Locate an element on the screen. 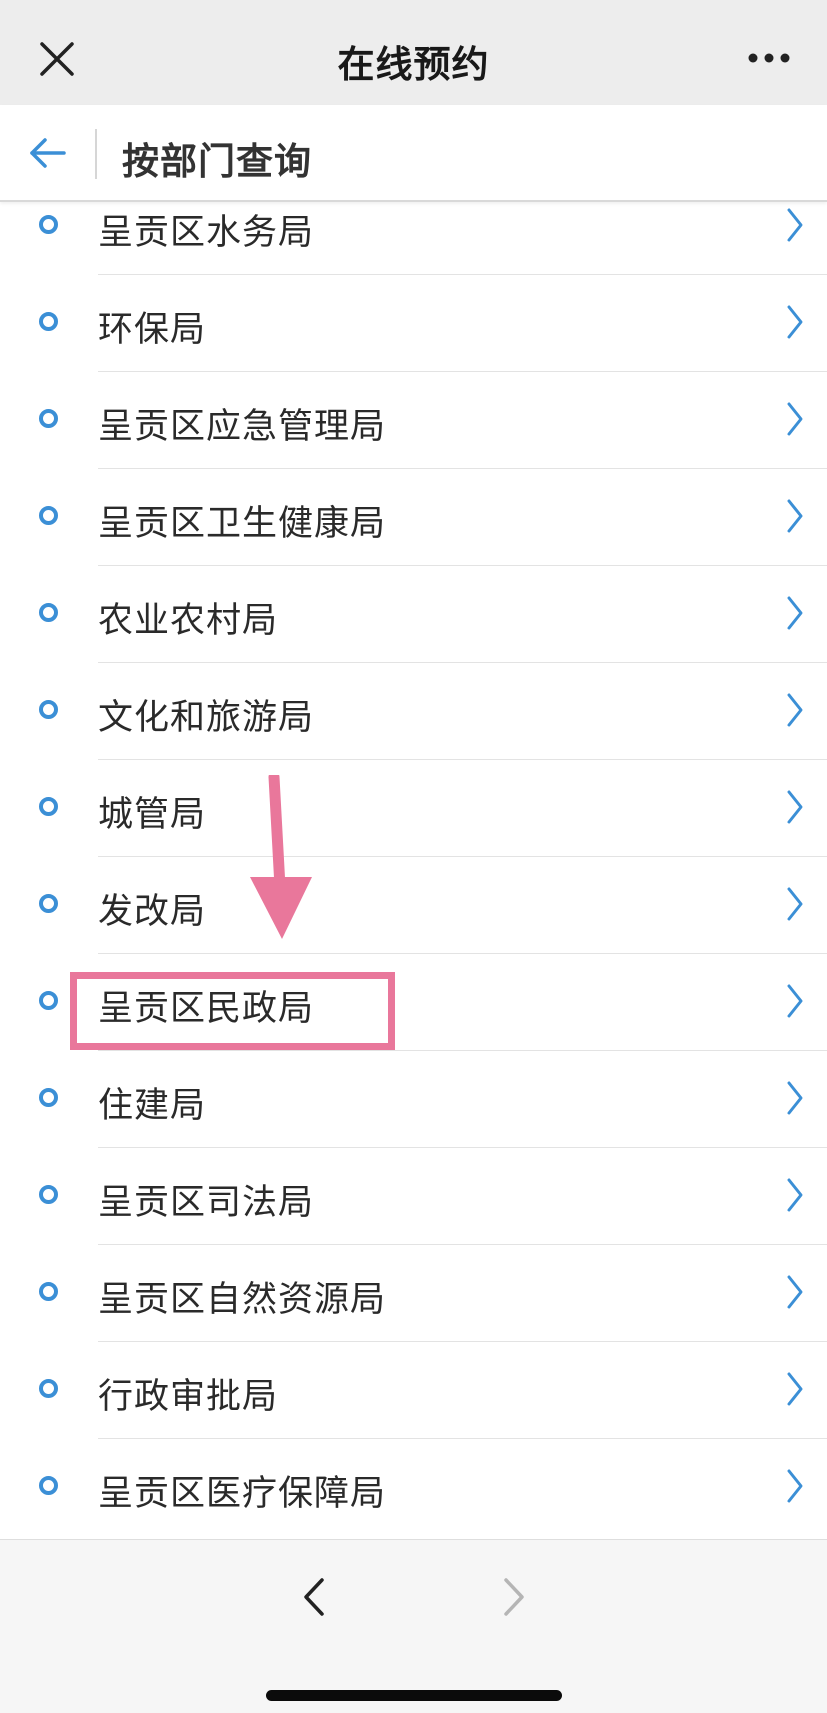  department-name: 环保局 is located at coordinates (152, 330).